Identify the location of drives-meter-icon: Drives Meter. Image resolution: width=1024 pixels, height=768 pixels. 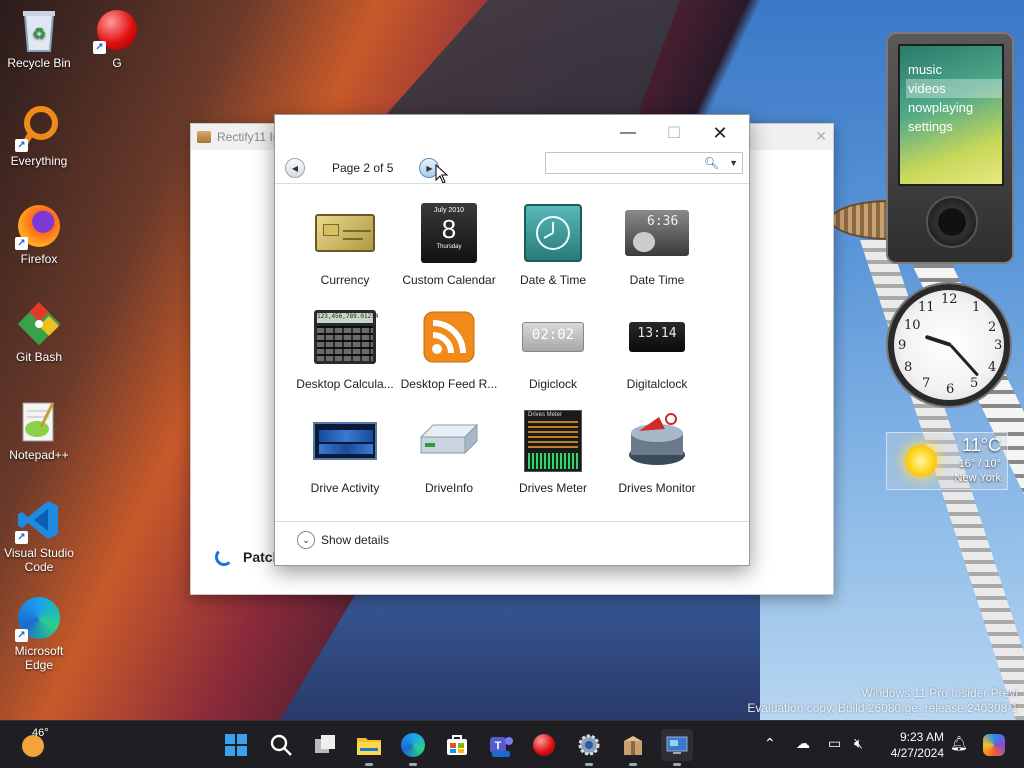
(553, 441).